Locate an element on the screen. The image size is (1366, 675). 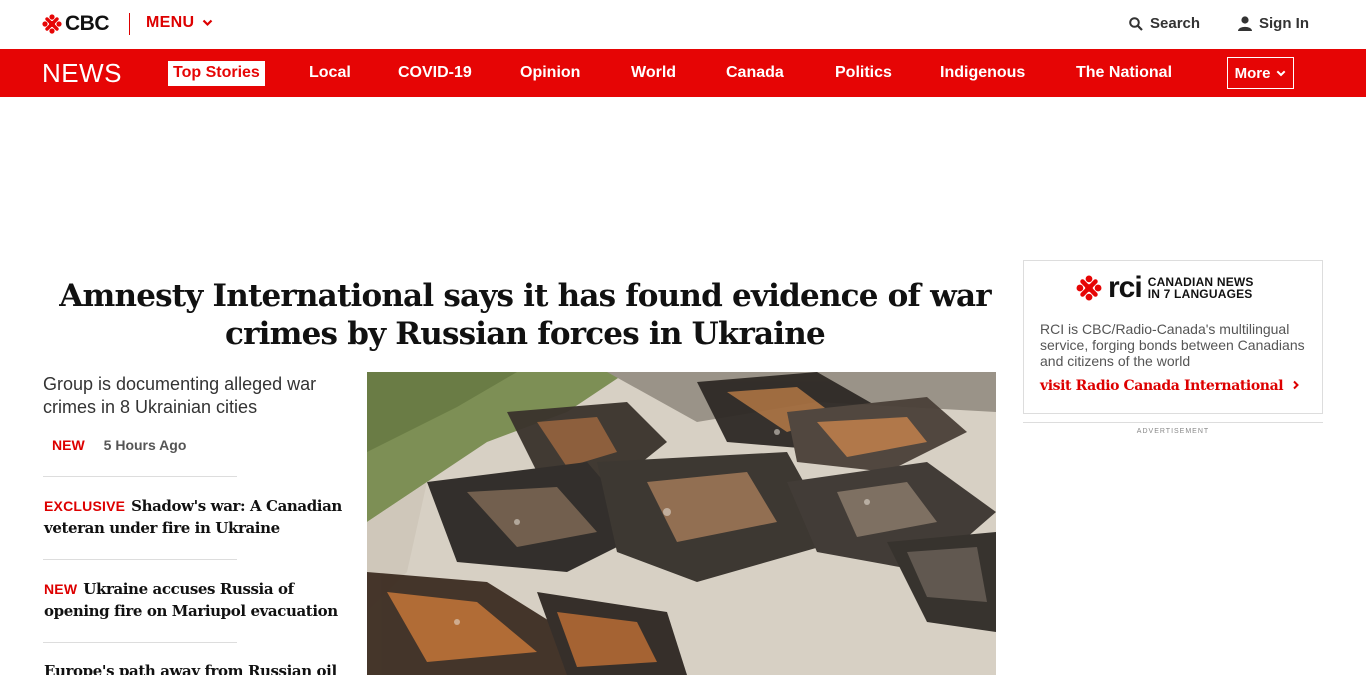
story-title: Europe's path away from Russian oil and is located at coordinates (190, 668).